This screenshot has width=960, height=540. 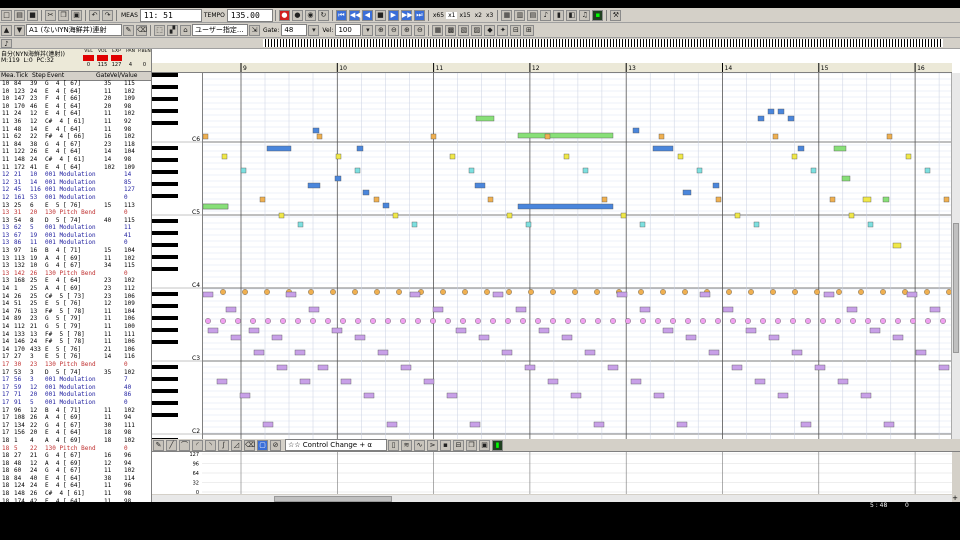 What do you see at coordinates (75, 426) in the screenshot?
I see `event-row: 17 134 22 G 4 [ 67] 30 111` at bounding box center [75, 426].